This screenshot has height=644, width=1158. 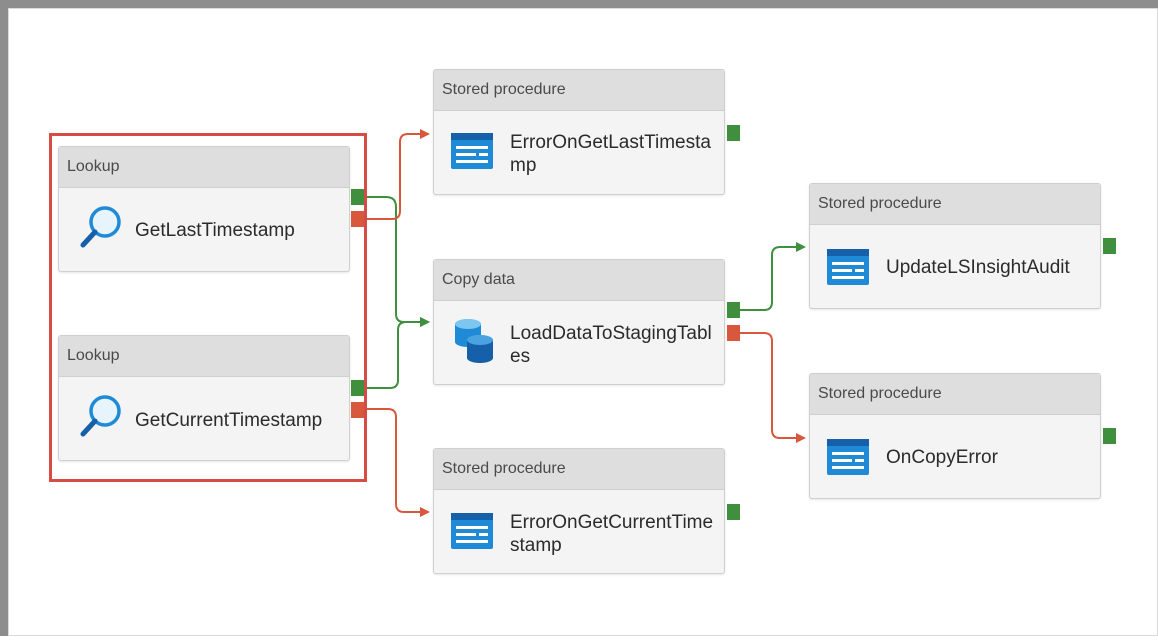 I want to click on connector-failure-getcurrent-to-errorcurrent, so click(x=397, y=462).